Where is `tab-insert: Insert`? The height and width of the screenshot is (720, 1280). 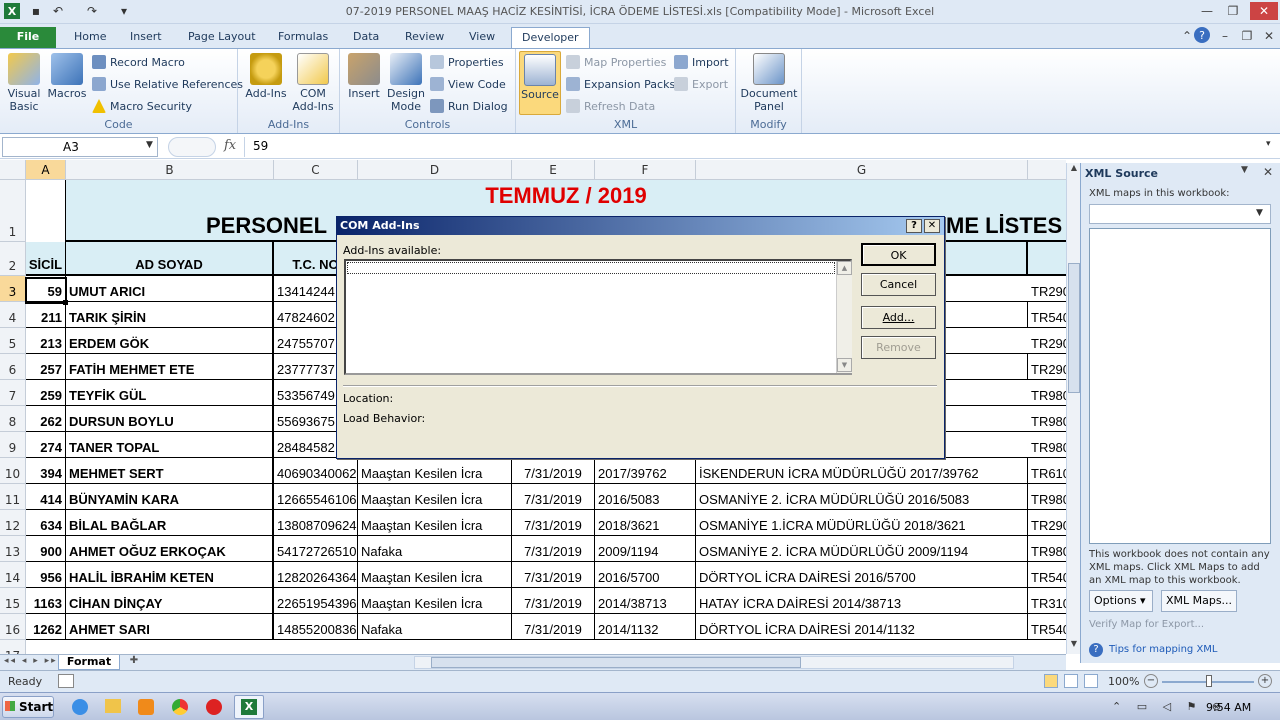
tab-insert: Insert is located at coordinates (146, 37).